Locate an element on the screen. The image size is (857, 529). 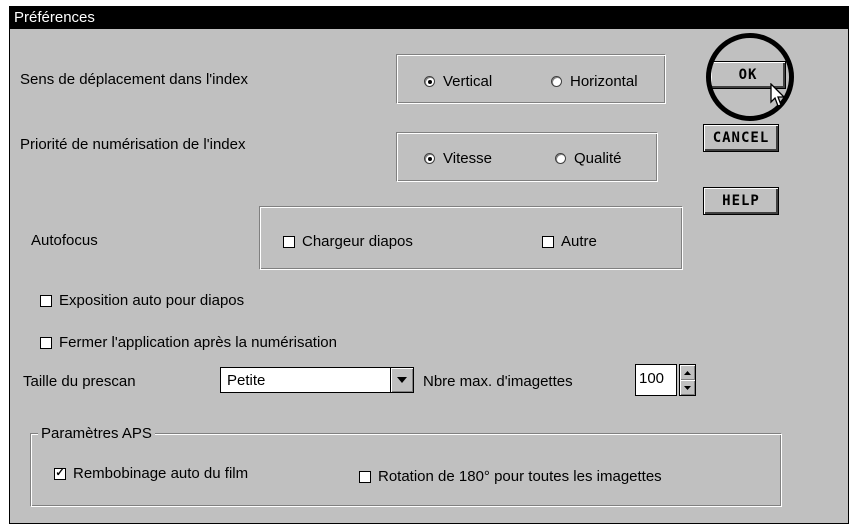
radio-qualite-indicator is located at coordinates (560, 158).